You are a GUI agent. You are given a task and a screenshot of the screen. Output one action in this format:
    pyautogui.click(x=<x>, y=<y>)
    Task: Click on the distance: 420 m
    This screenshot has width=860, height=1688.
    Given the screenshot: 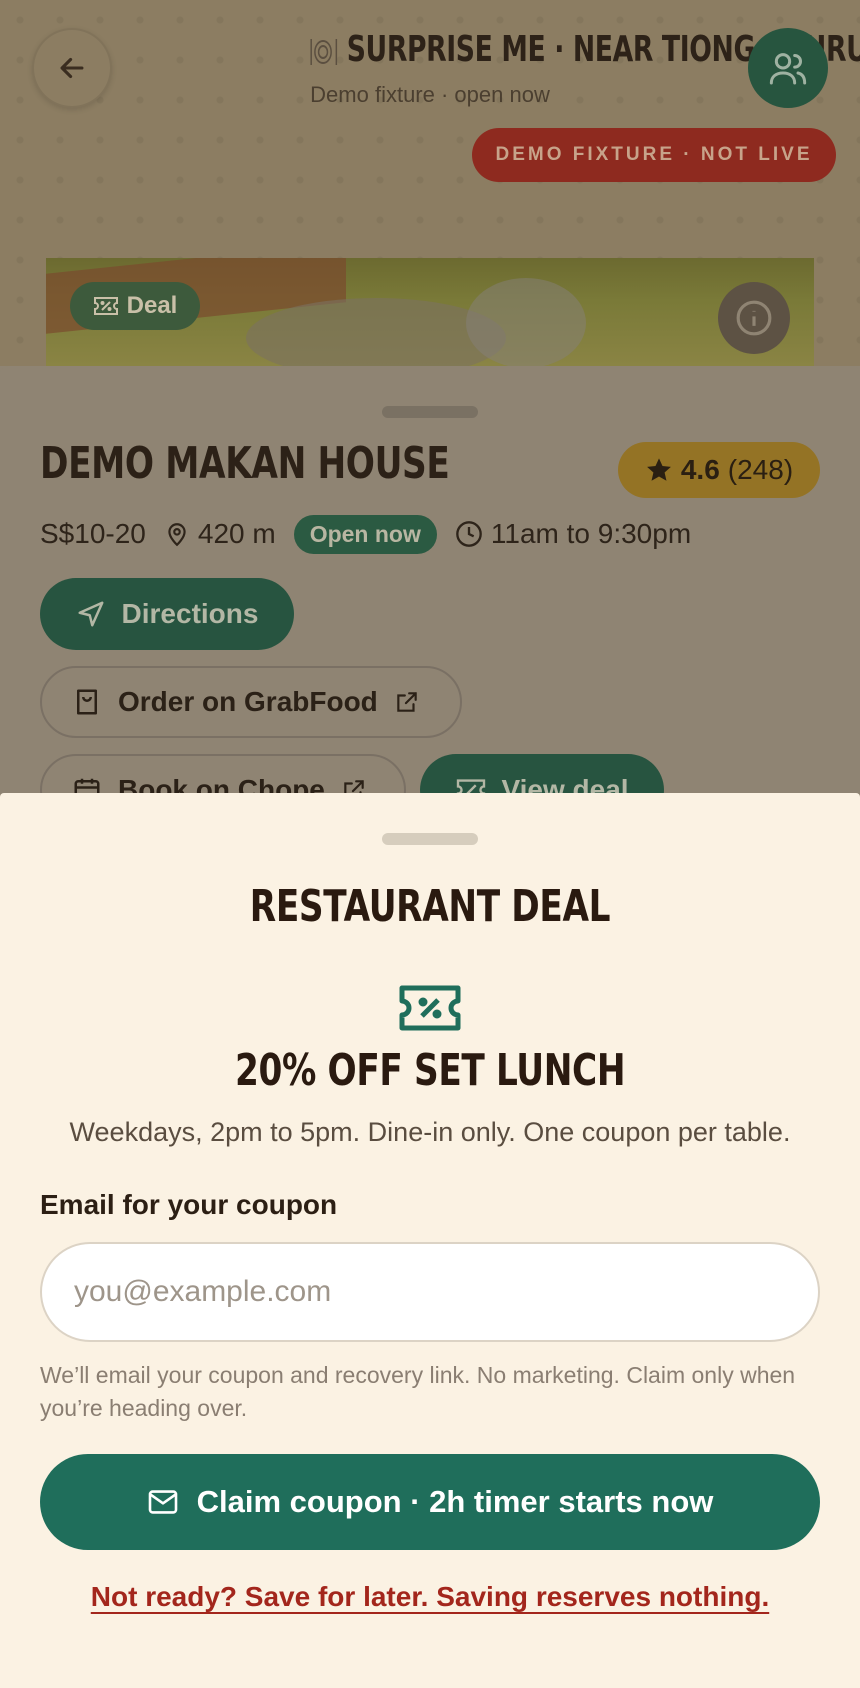 What is the action you would take?
    pyautogui.click(x=220, y=534)
    